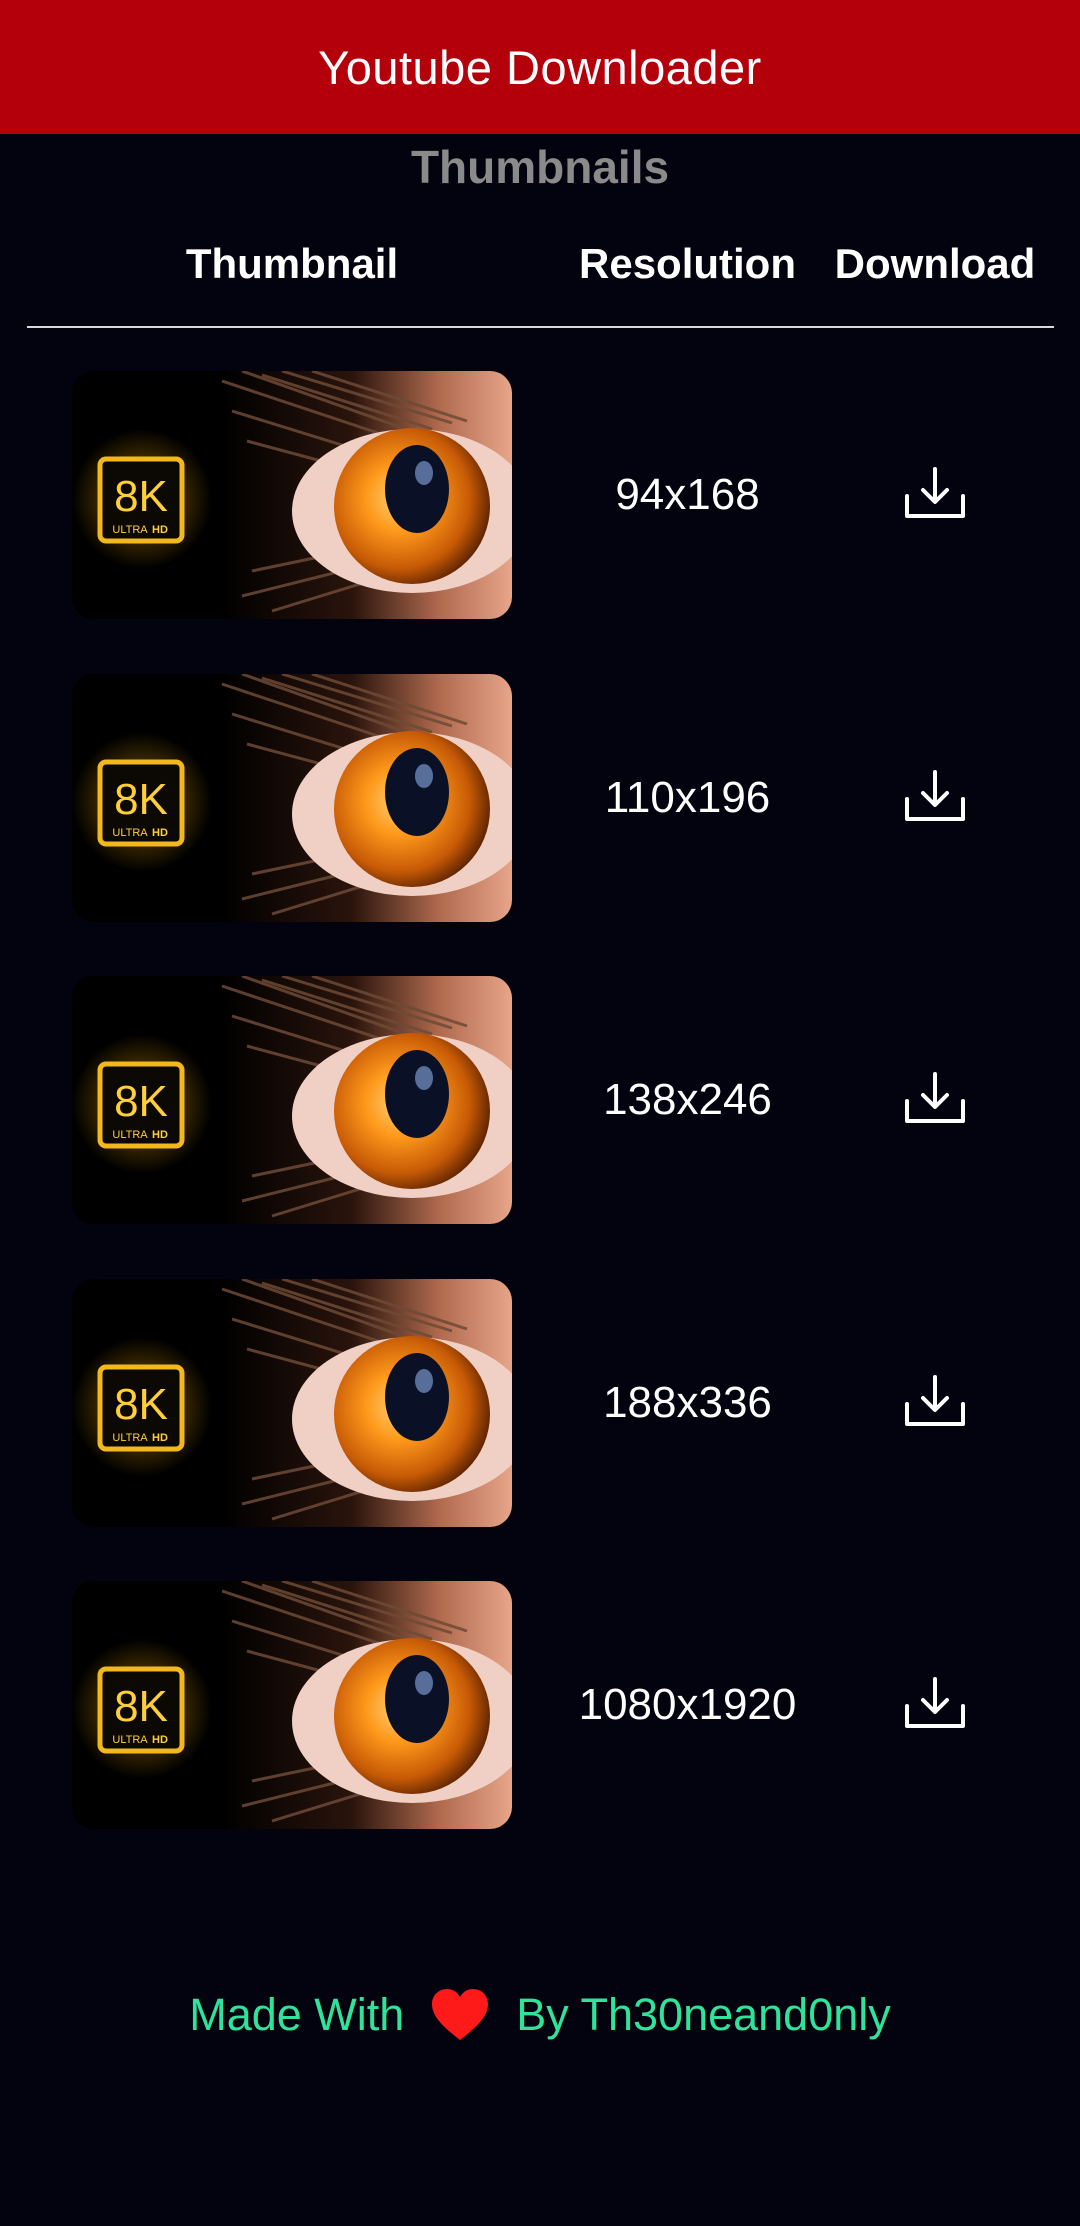 The width and height of the screenshot is (1080, 2226). Describe the element at coordinates (292, 263) in the screenshot. I see `column-header-thumbnail: Thumbnail` at that location.